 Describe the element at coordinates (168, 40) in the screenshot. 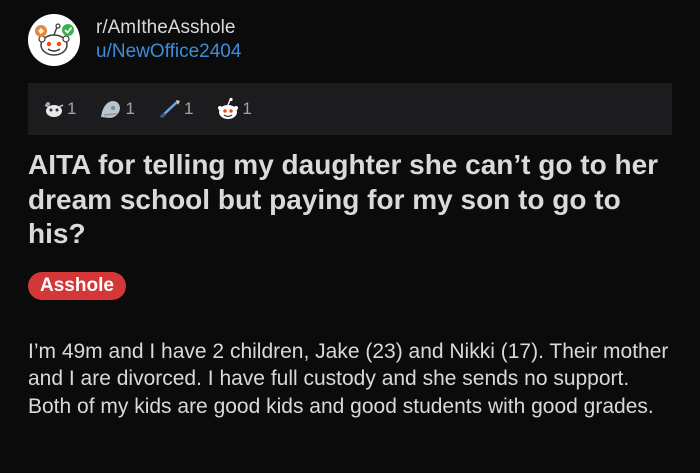

I see `post-meta: r/AmItheAsshole u/NewOffice2404` at that location.